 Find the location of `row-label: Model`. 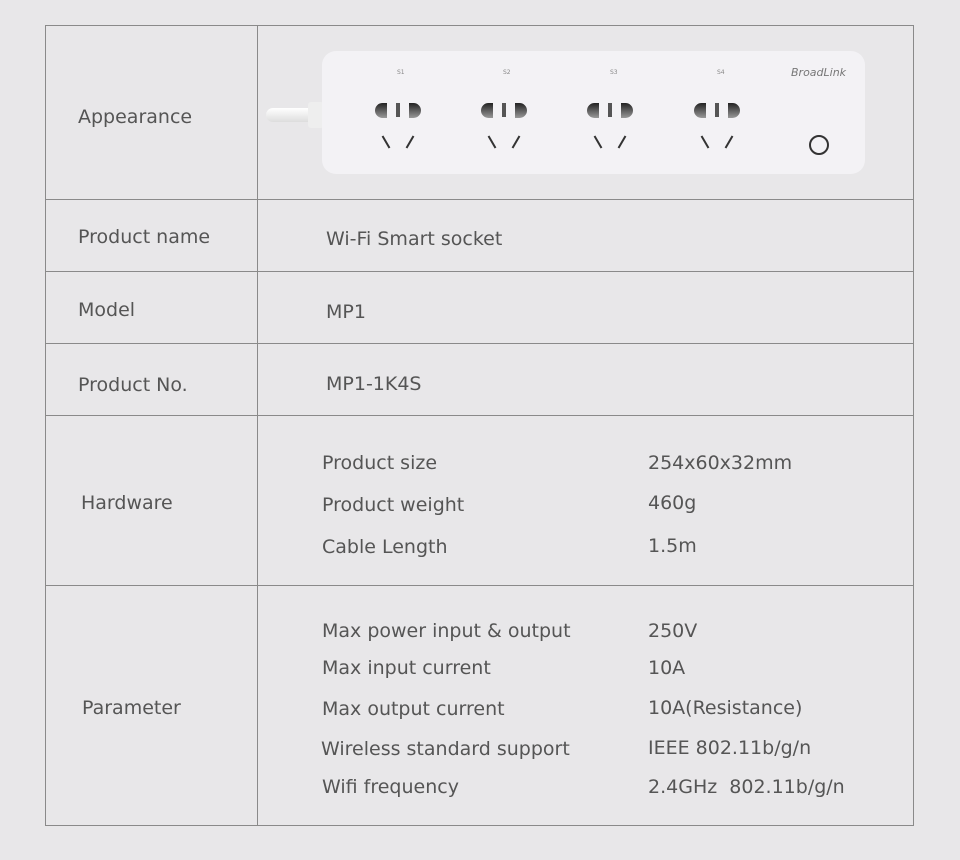

row-label: Model is located at coordinates (107, 310).